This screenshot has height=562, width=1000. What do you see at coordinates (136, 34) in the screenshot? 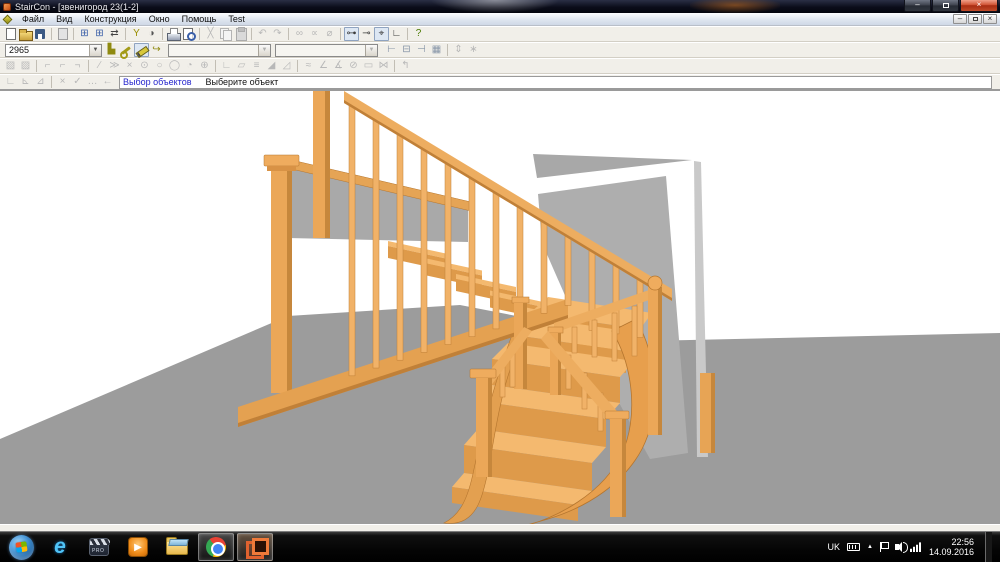
I see `measure-icon: Y` at bounding box center [136, 34].